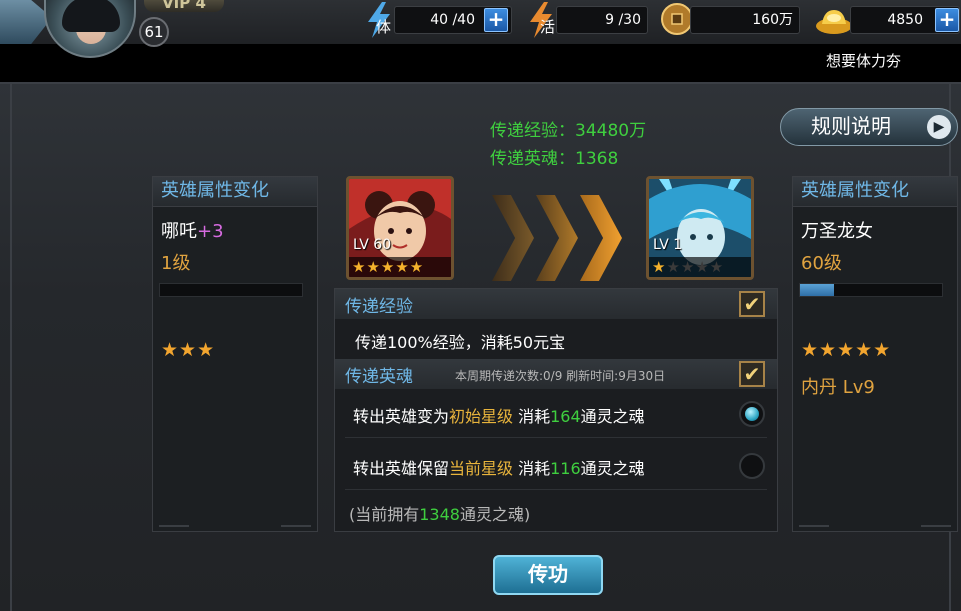 This screenshot has height=611, width=961. Describe the element at coordinates (875, 192) in the screenshot. I see `right-panel-title: 英雄属性变化` at that location.